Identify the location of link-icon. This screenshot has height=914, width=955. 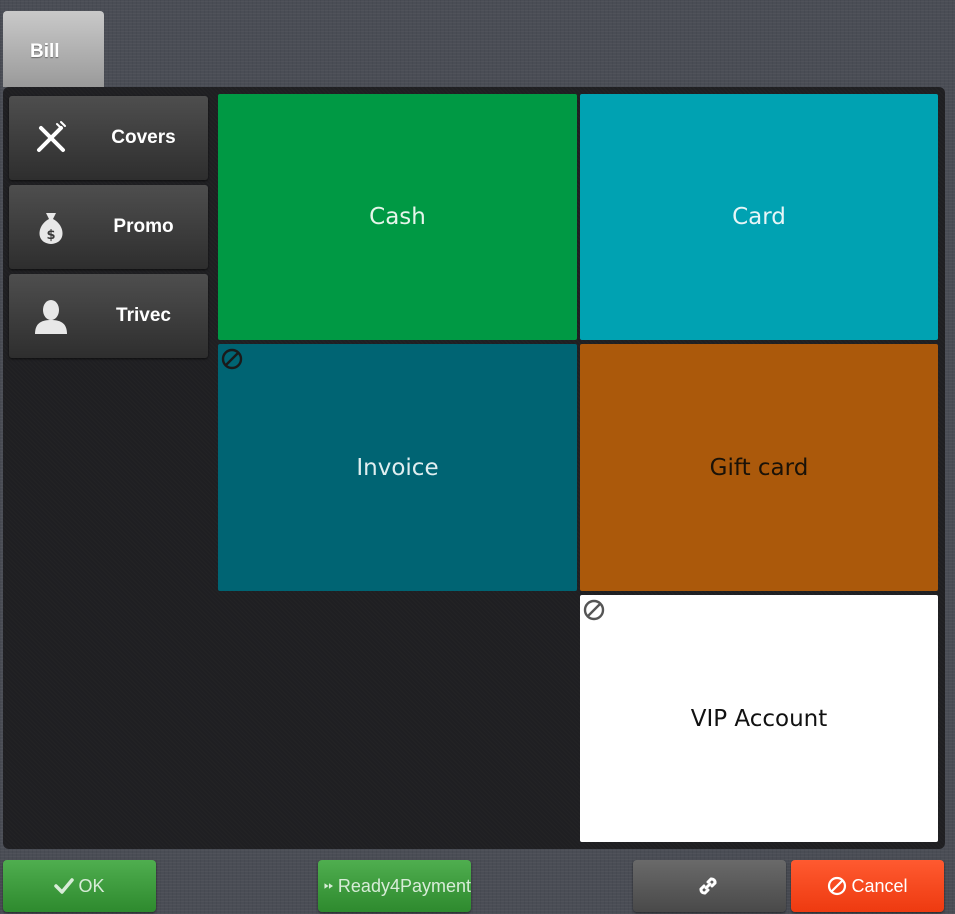
(707, 886).